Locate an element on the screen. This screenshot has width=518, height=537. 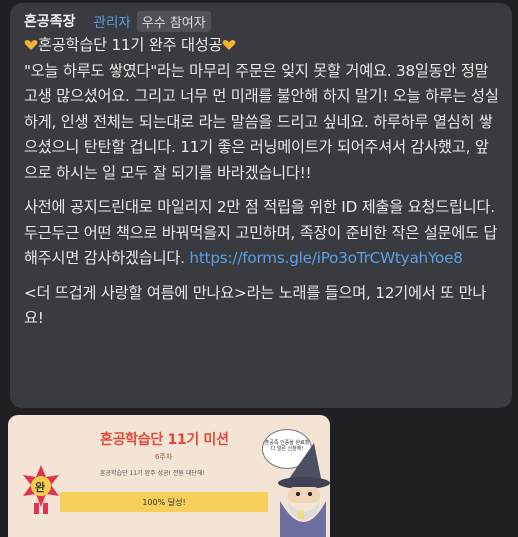
author-name: 혼공족장 is located at coordinates (50, 21).